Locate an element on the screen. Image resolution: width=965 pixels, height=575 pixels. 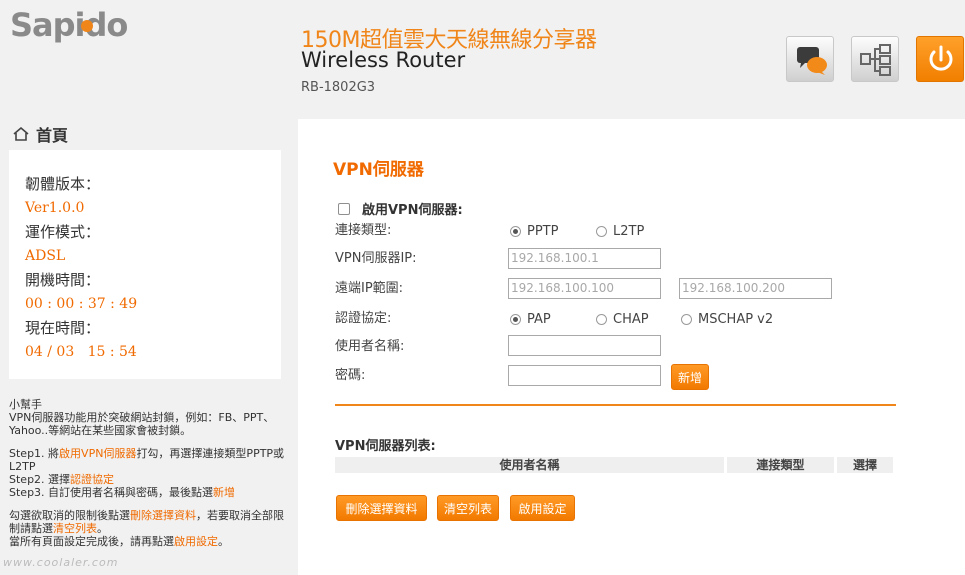
enable-row: 啟用VPN伺服器: is located at coordinates (400, 208).